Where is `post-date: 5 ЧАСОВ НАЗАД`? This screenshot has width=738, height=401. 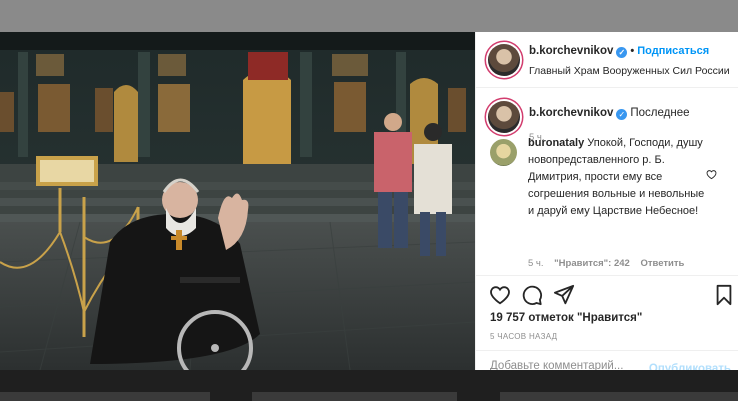
post-date: 5 ЧАСОВ НАЗАД is located at coordinates (523, 336).